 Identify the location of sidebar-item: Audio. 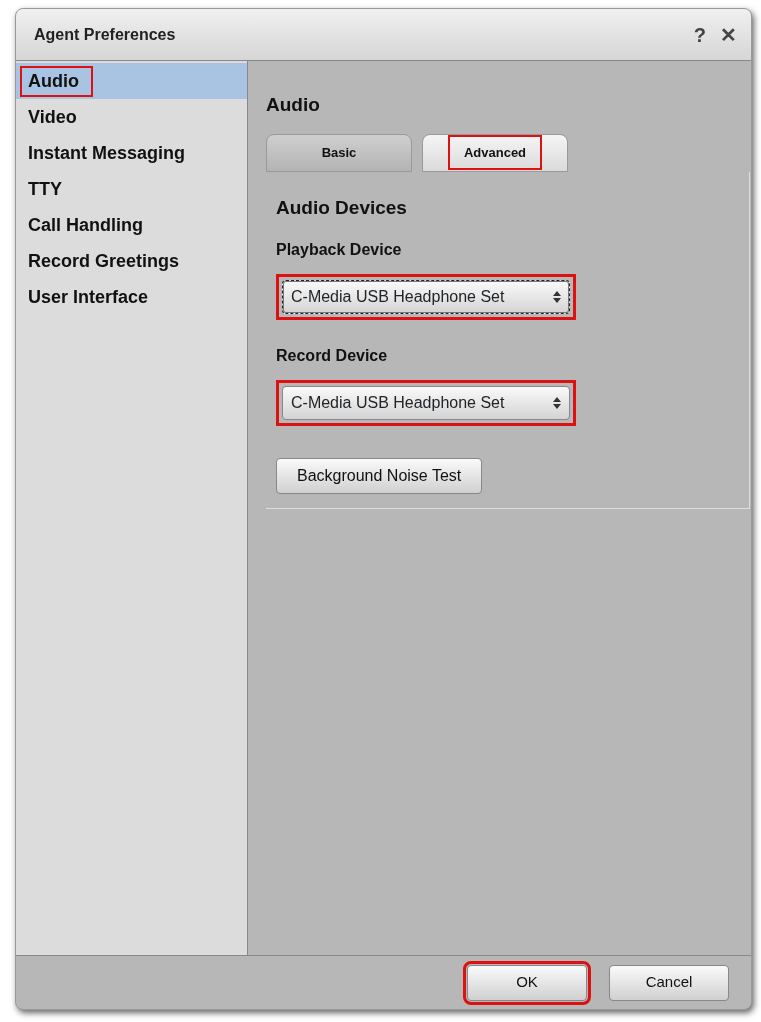
(131, 81).